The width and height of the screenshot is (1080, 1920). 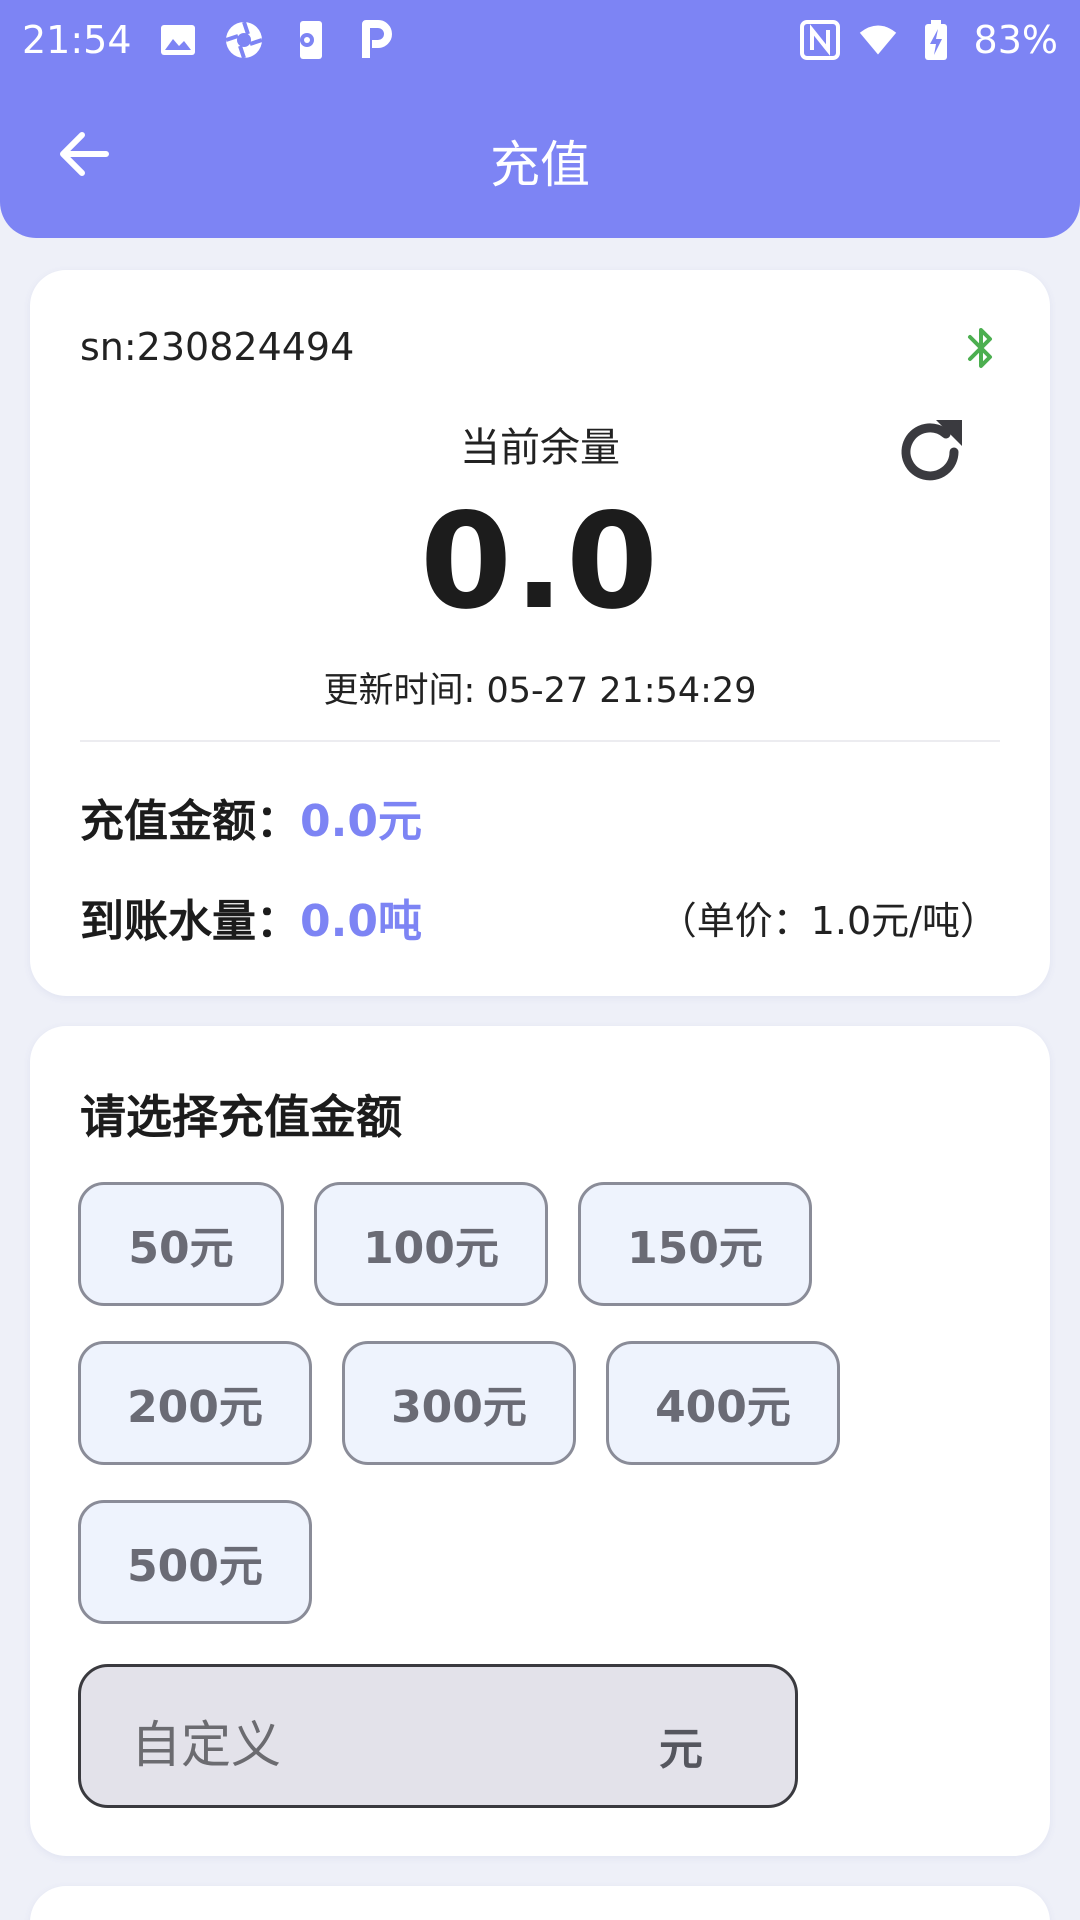 What do you see at coordinates (819, 40) in the screenshot?
I see `nfc-icon` at bounding box center [819, 40].